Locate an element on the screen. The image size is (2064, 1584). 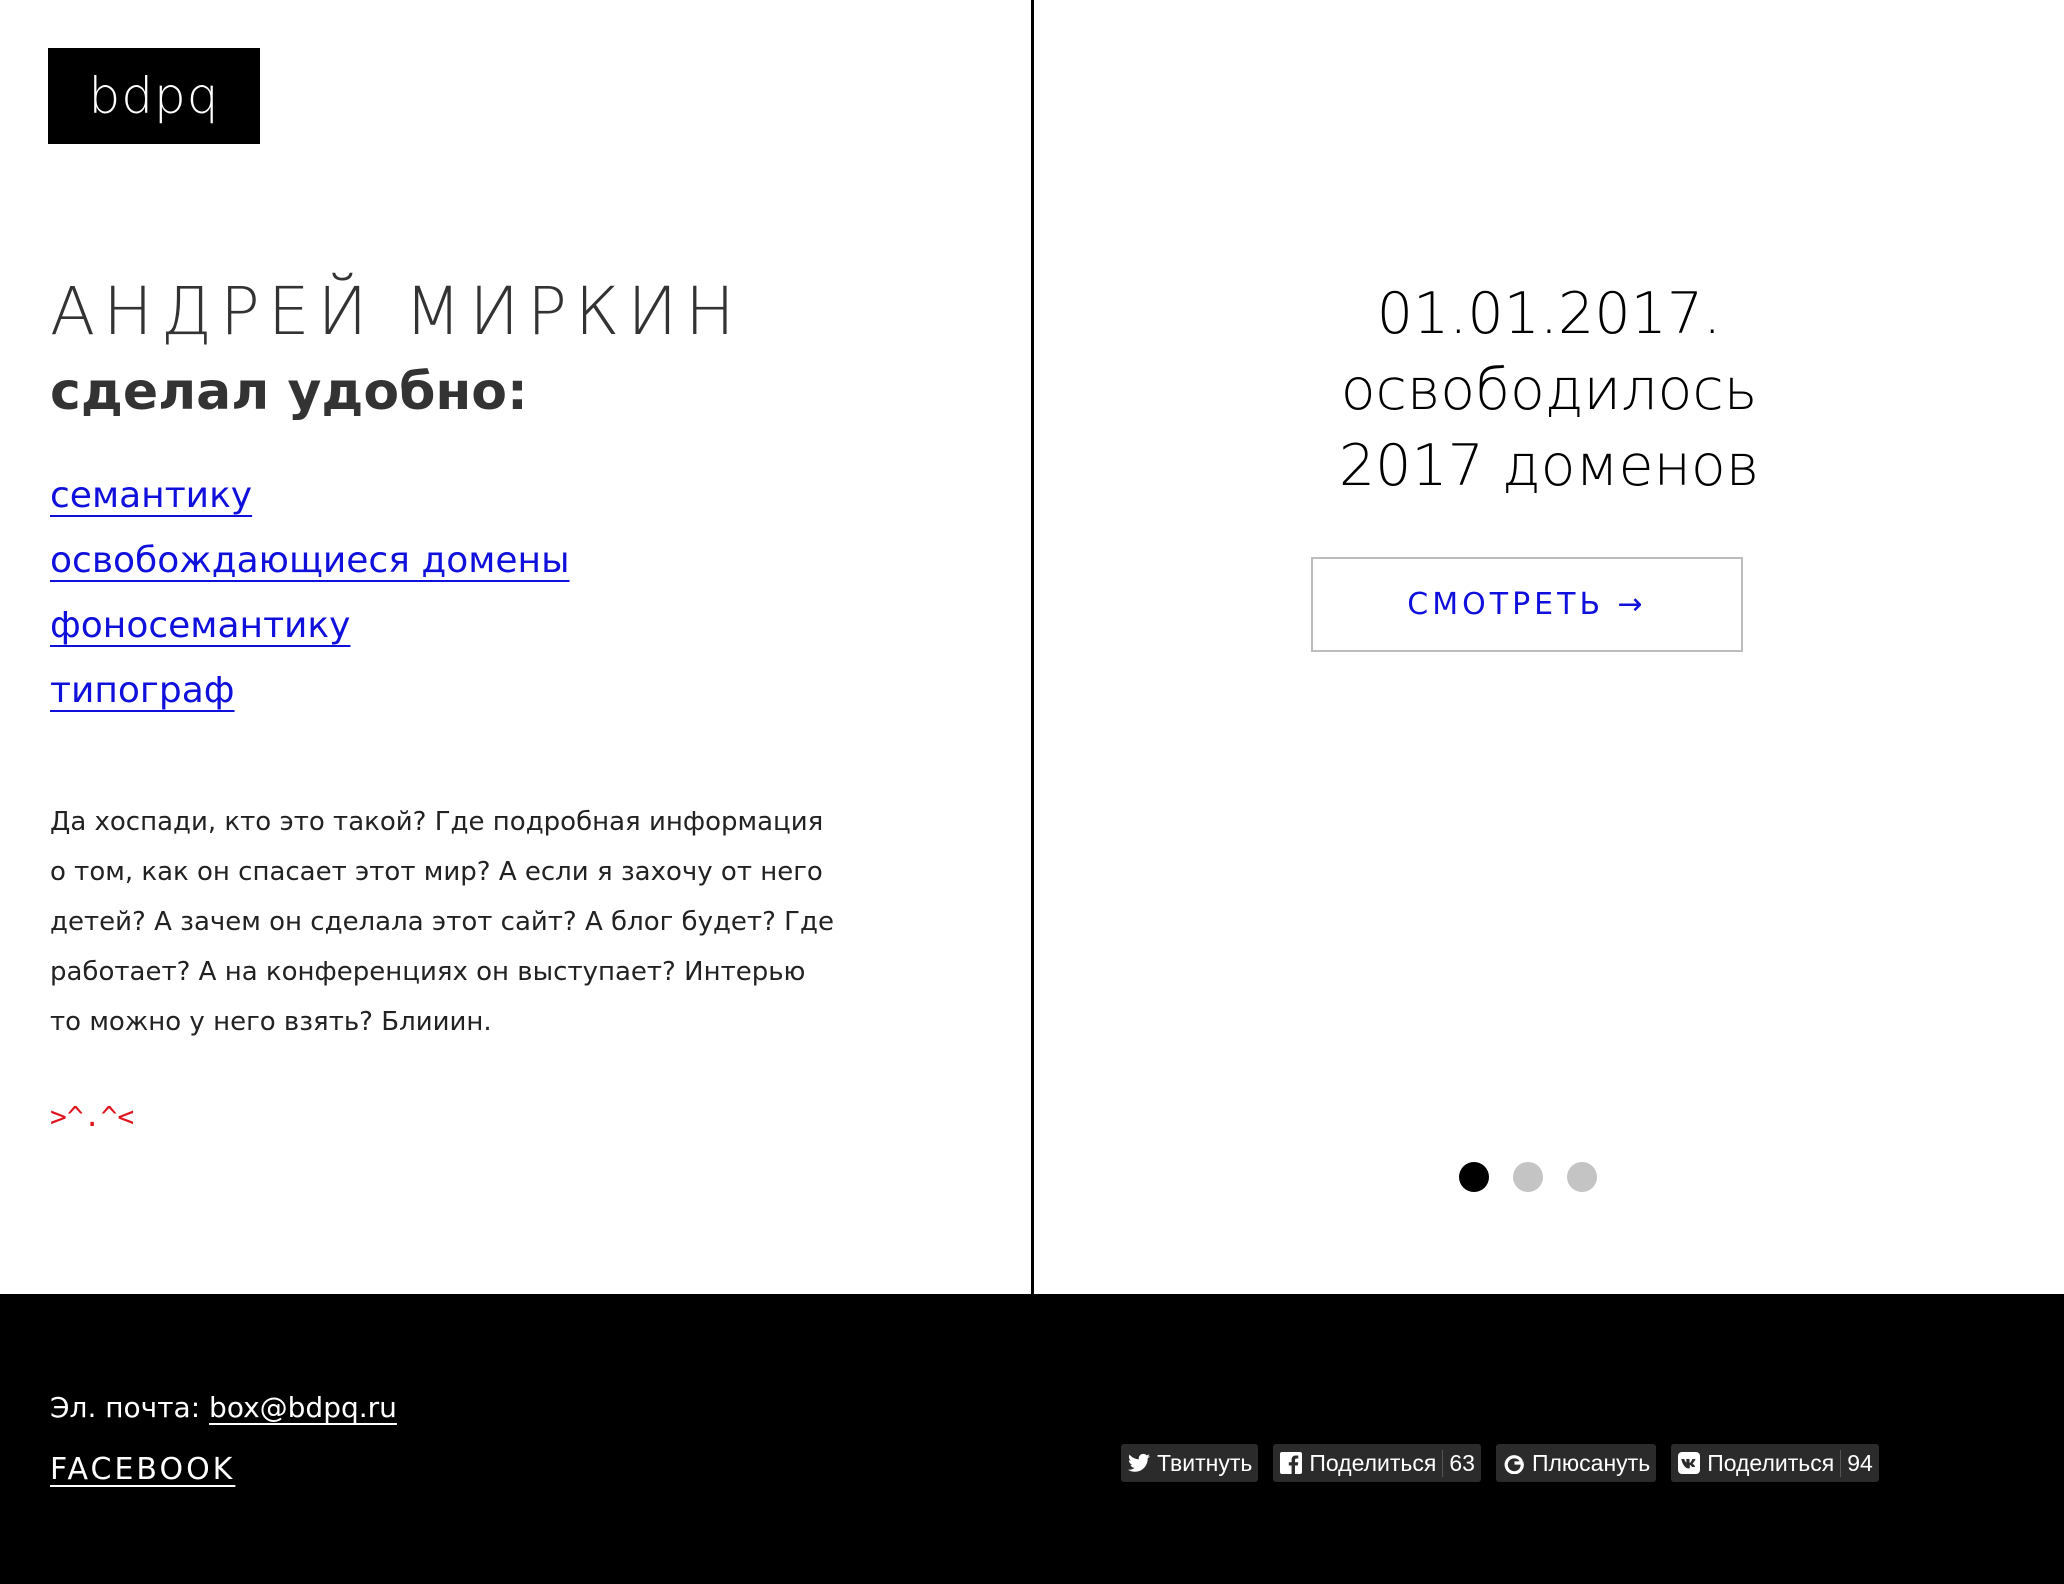
google-plus-icon is located at coordinates (1514, 1463).